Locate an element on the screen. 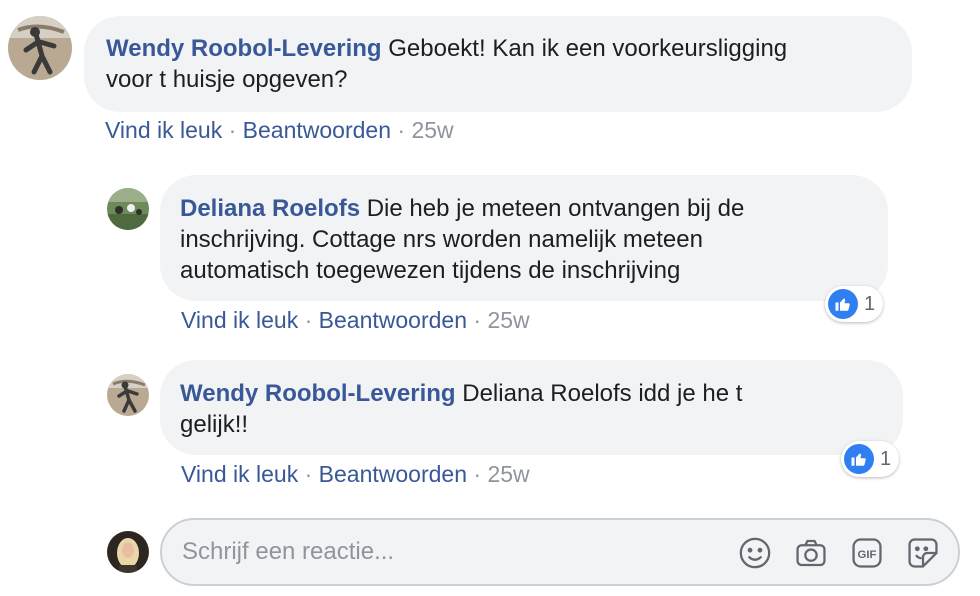 The image size is (980, 596). camera-icon is located at coordinates (811, 553).